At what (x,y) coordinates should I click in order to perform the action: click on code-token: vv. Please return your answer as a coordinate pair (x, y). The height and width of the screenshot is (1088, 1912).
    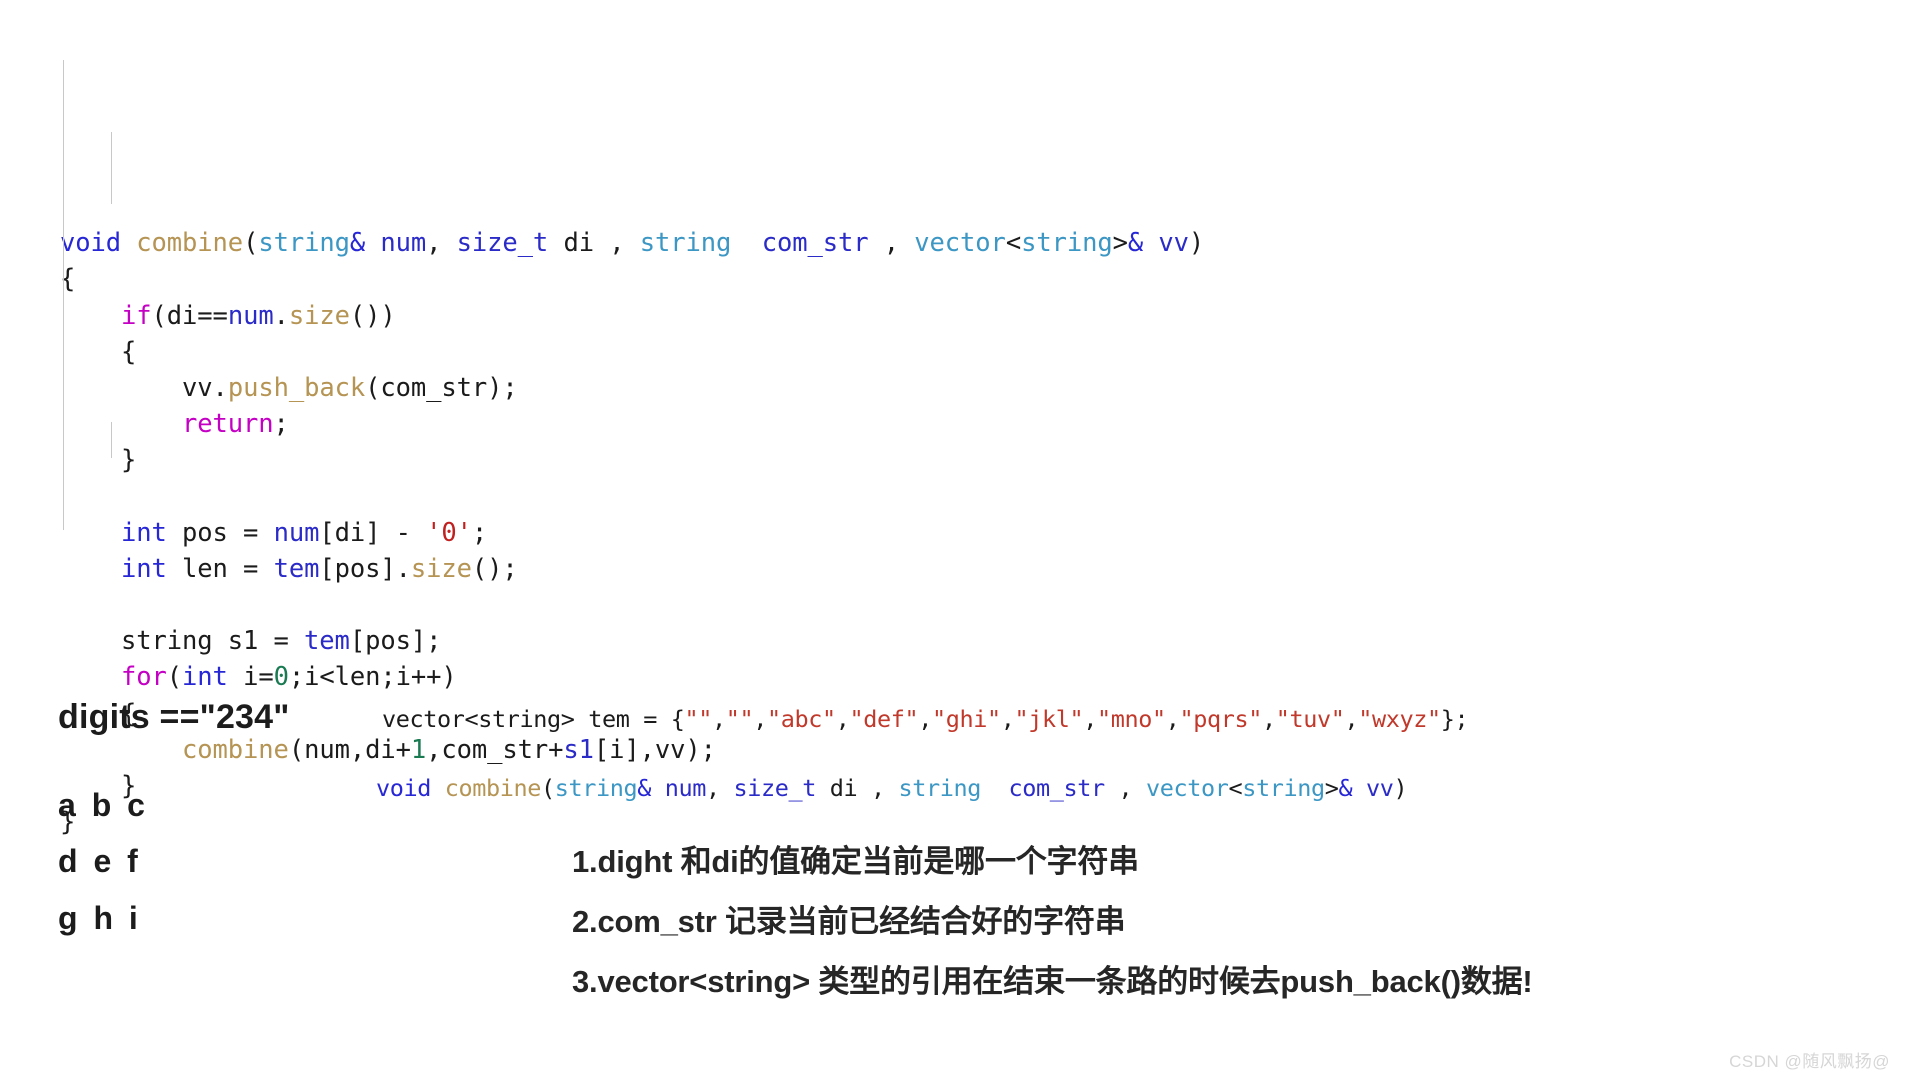
    Looking at the image, I should click on (1380, 788).